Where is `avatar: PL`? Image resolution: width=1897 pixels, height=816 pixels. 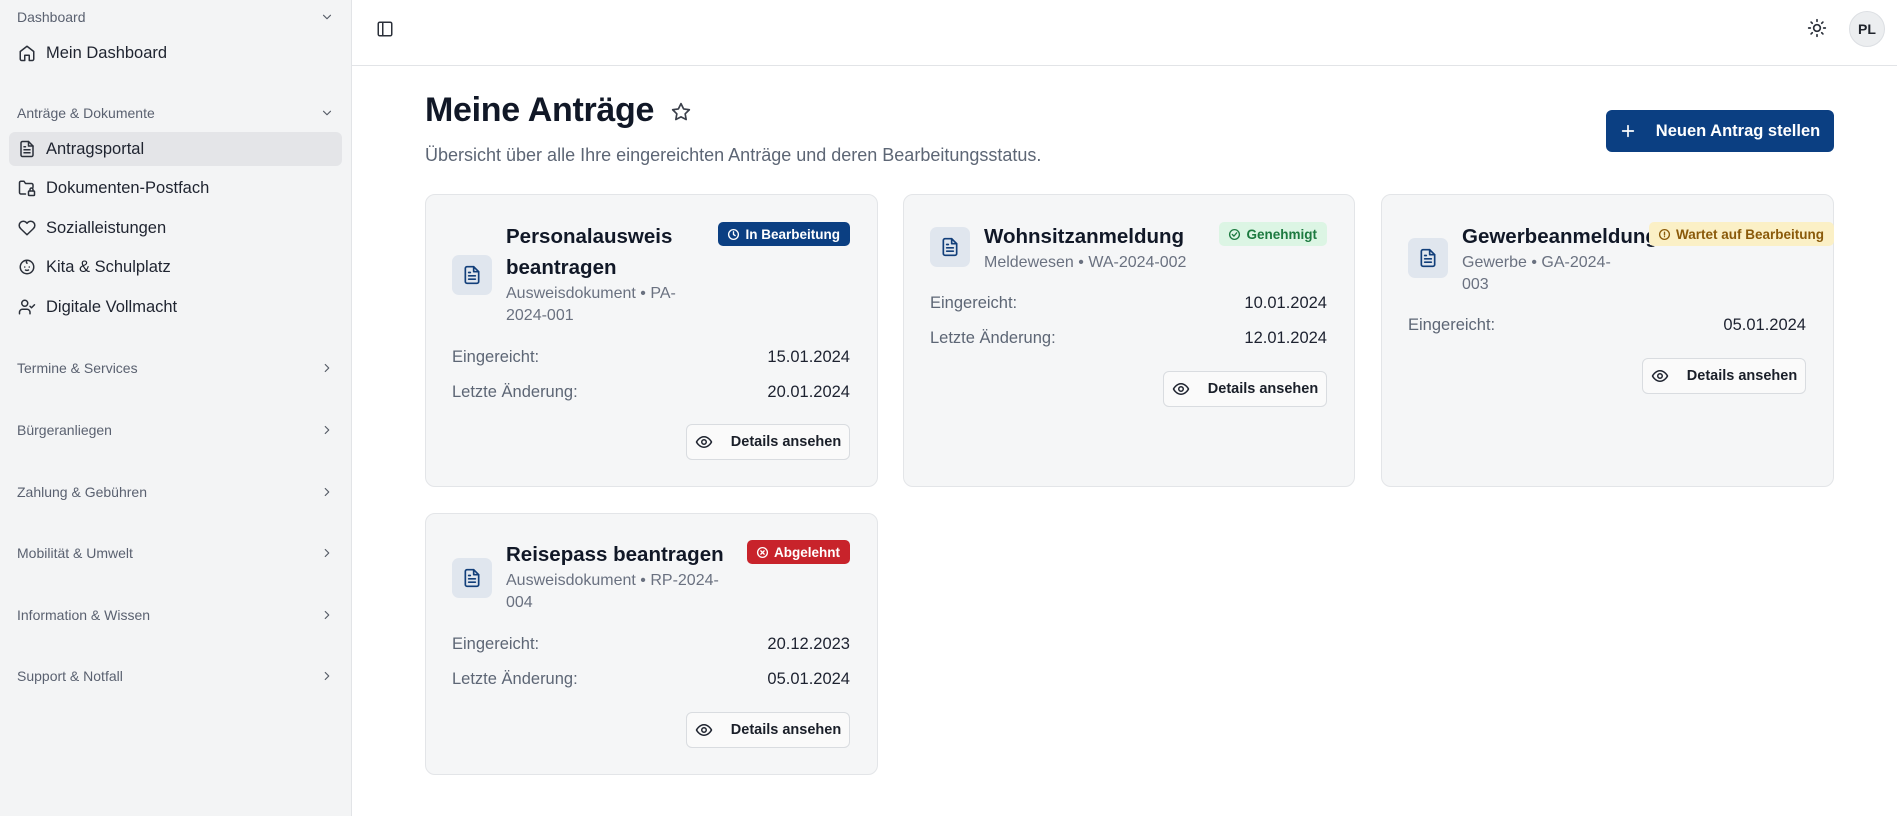
avatar: PL is located at coordinates (1867, 29).